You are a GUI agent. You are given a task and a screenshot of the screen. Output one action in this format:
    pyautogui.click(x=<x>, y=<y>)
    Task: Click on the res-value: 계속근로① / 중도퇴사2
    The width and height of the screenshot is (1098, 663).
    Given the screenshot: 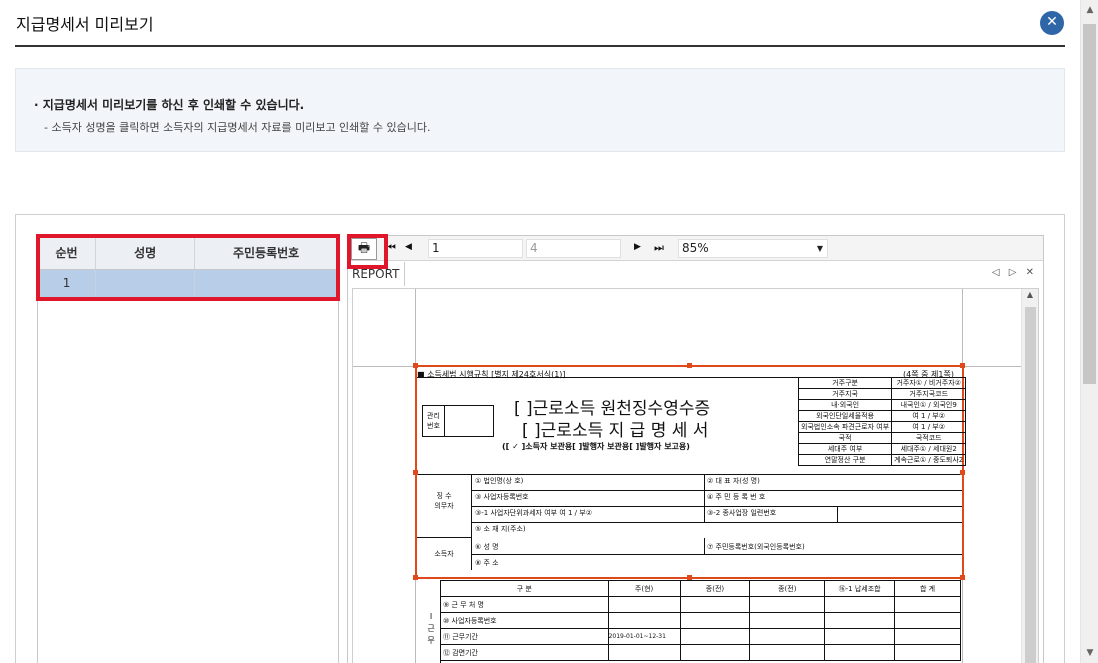 What is the action you would take?
    pyautogui.click(x=929, y=460)
    